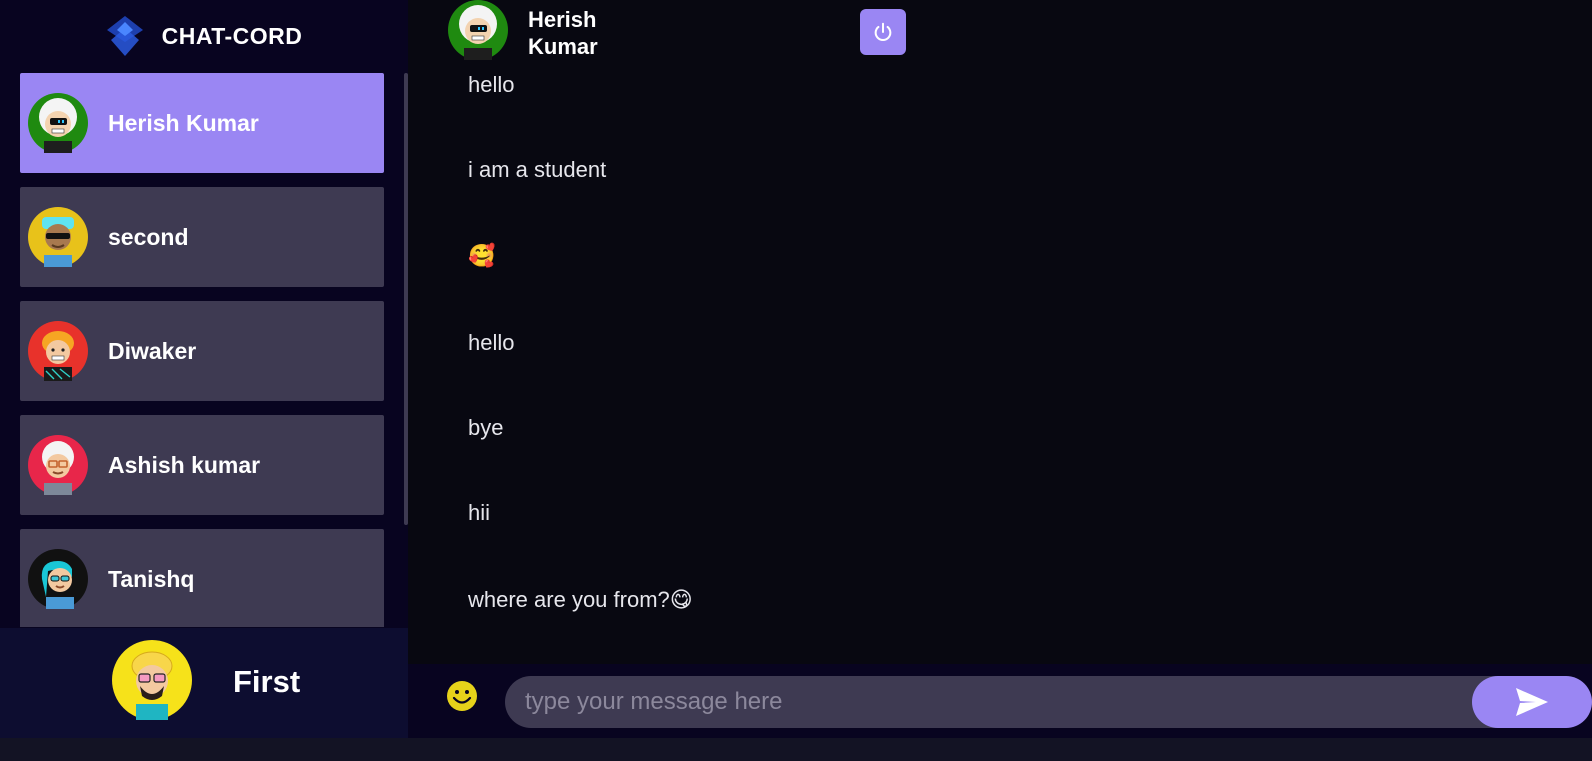  I want to click on avatar-orange-hair-icon, so click(58, 351).